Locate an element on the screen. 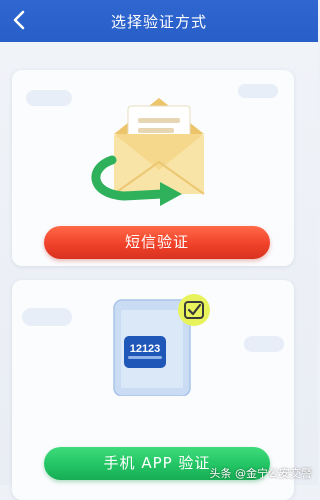 The height and width of the screenshot is (500, 320). phone-app-icon: 12123 is located at coordinates (161, 345).